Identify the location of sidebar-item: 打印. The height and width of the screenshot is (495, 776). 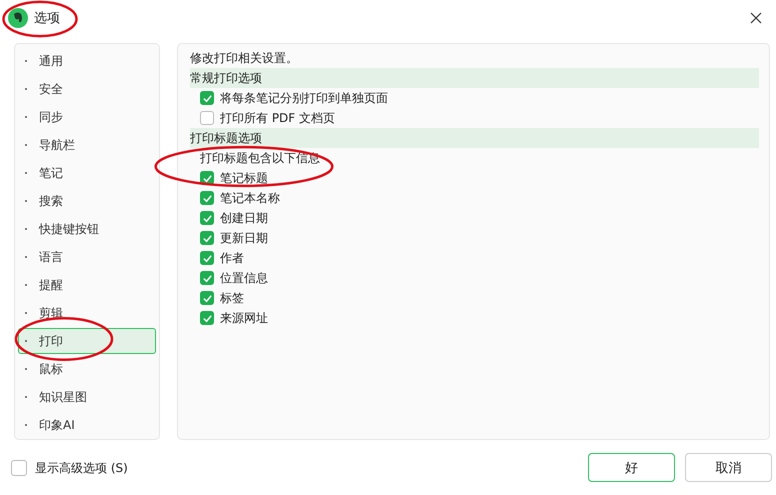
(87, 341).